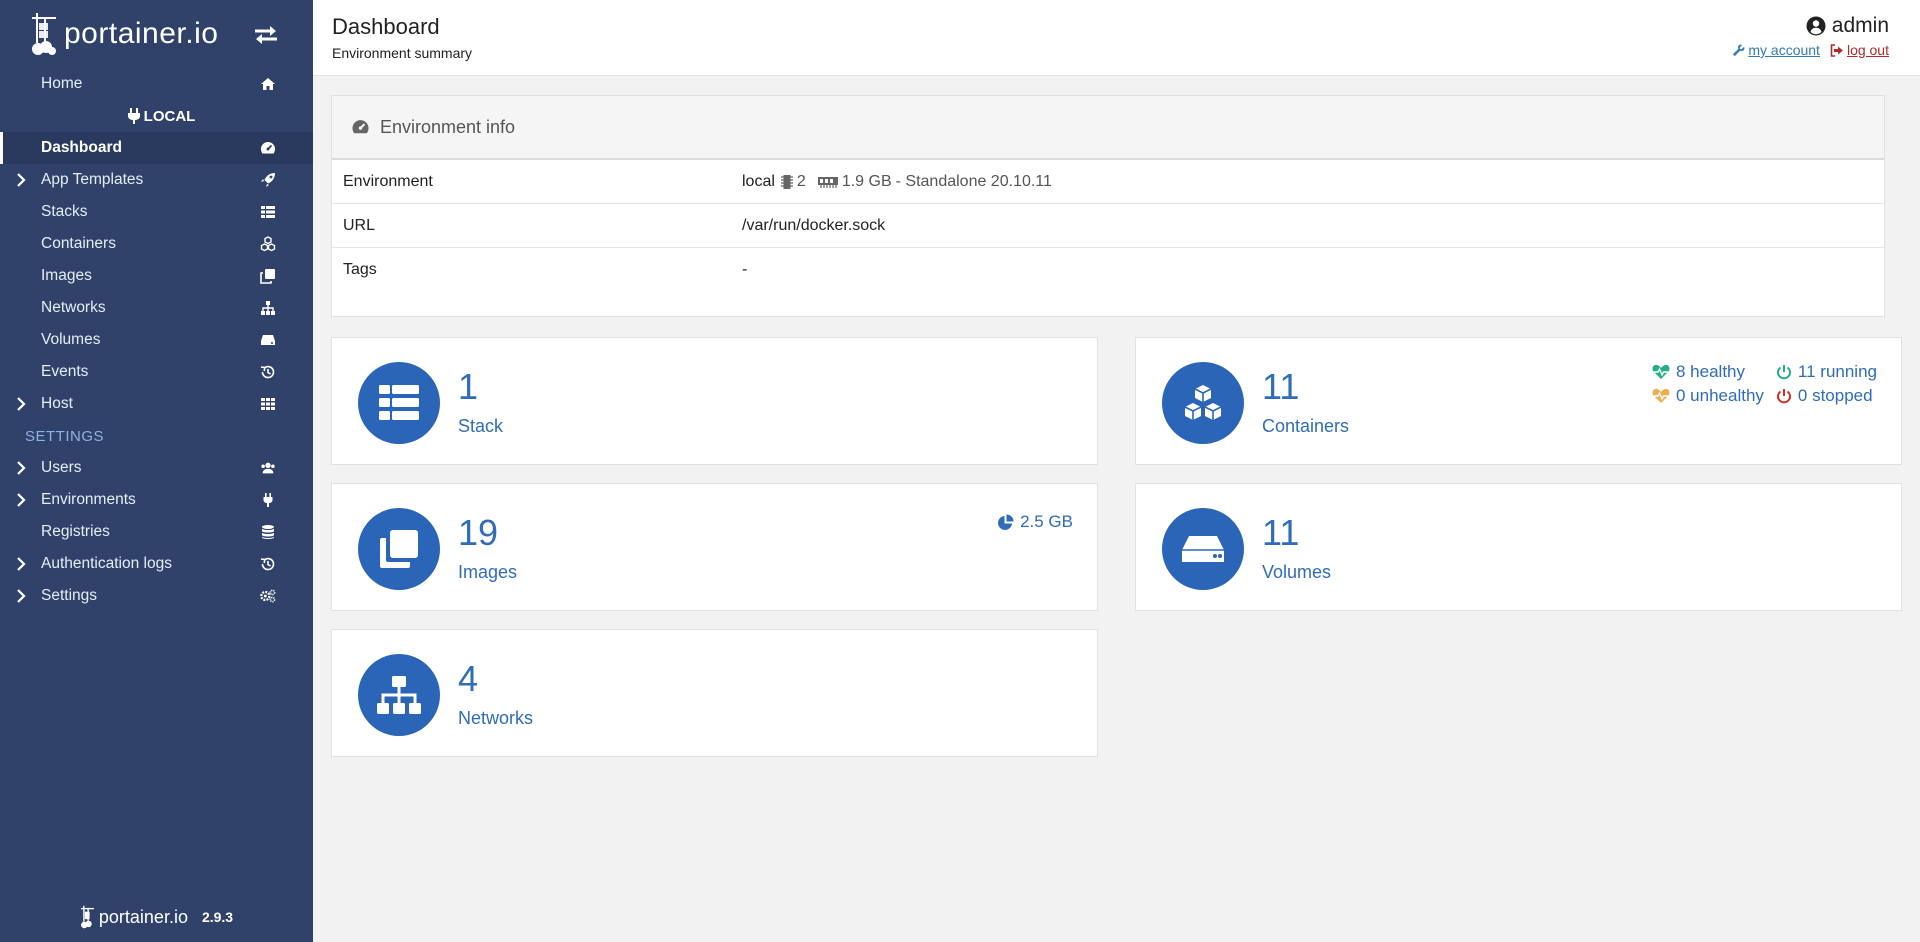  What do you see at coordinates (360, 269) in the screenshot?
I see `tags-key: Tags` at bounding box center [360, 269].